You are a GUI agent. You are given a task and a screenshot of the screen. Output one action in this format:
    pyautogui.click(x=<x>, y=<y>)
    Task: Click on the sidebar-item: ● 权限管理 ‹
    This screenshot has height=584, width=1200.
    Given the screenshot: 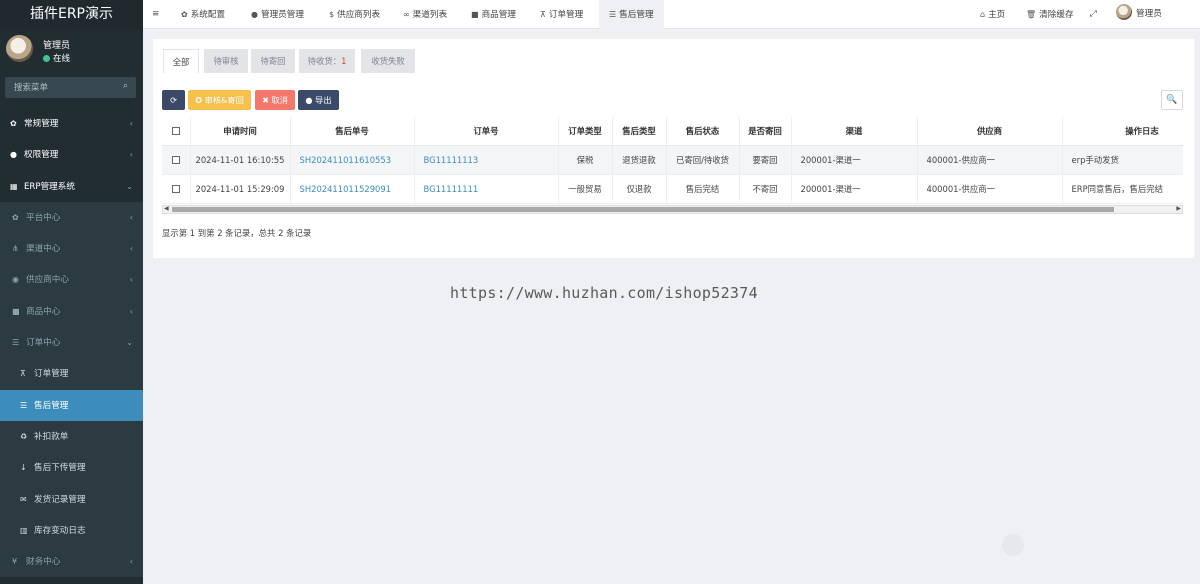 What is the action you would take?
    pyautogui.click(x=71, y=154)
    